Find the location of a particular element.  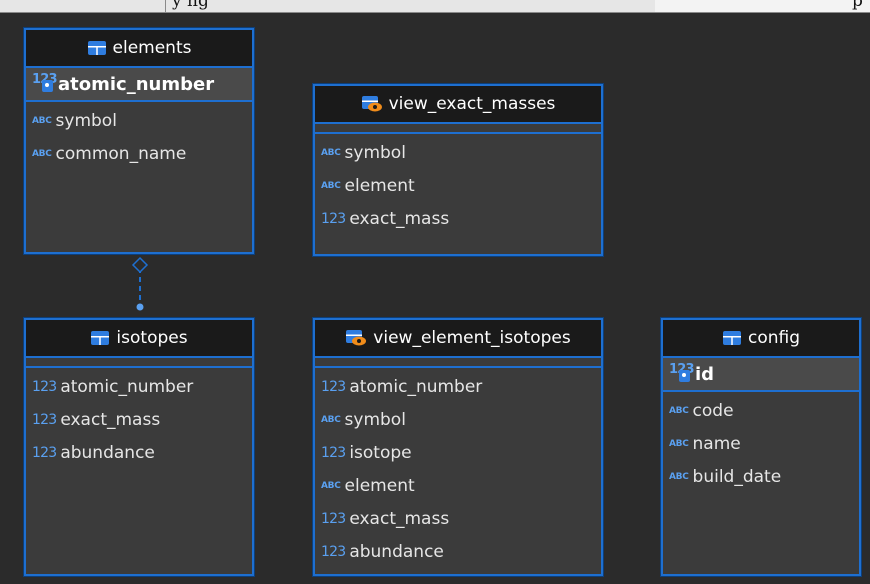

primary-key-column: 123 id is located at coordinates (761, 375).